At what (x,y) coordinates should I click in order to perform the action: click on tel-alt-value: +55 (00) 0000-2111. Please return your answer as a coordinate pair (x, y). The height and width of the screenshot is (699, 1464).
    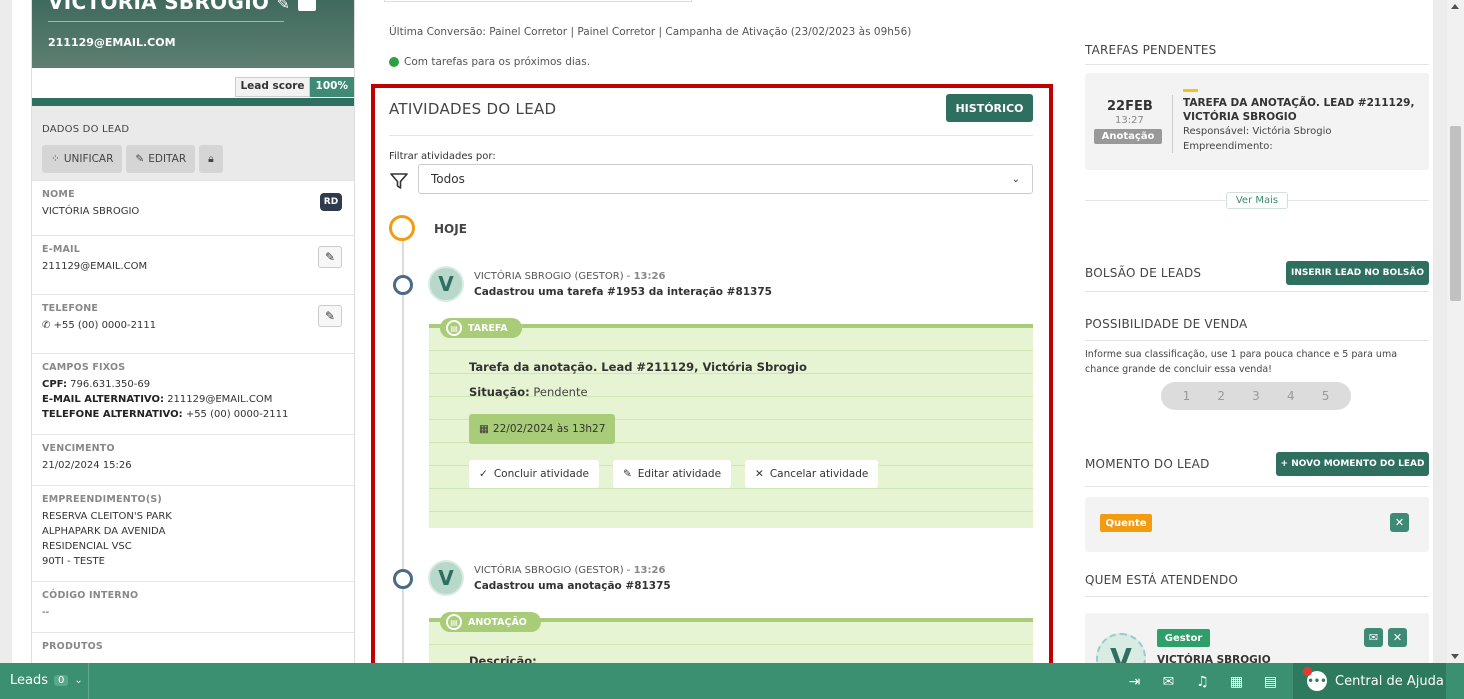
    Looking at the image, I should click on (237, 414).